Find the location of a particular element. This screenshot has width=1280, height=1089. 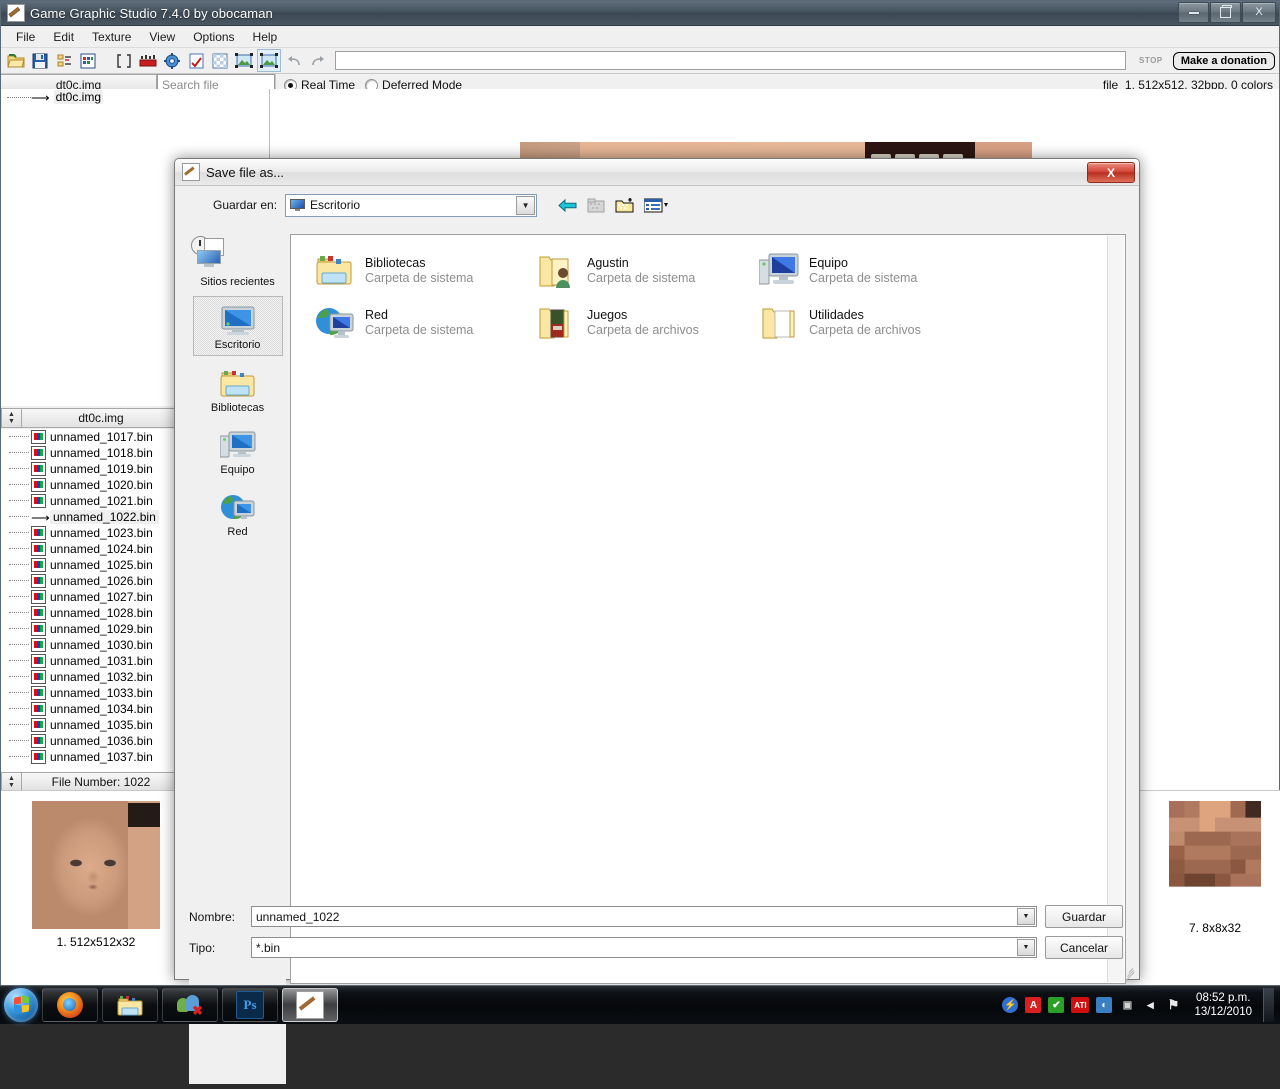

stop-button: STOP is located at coordinates (1151, 60).